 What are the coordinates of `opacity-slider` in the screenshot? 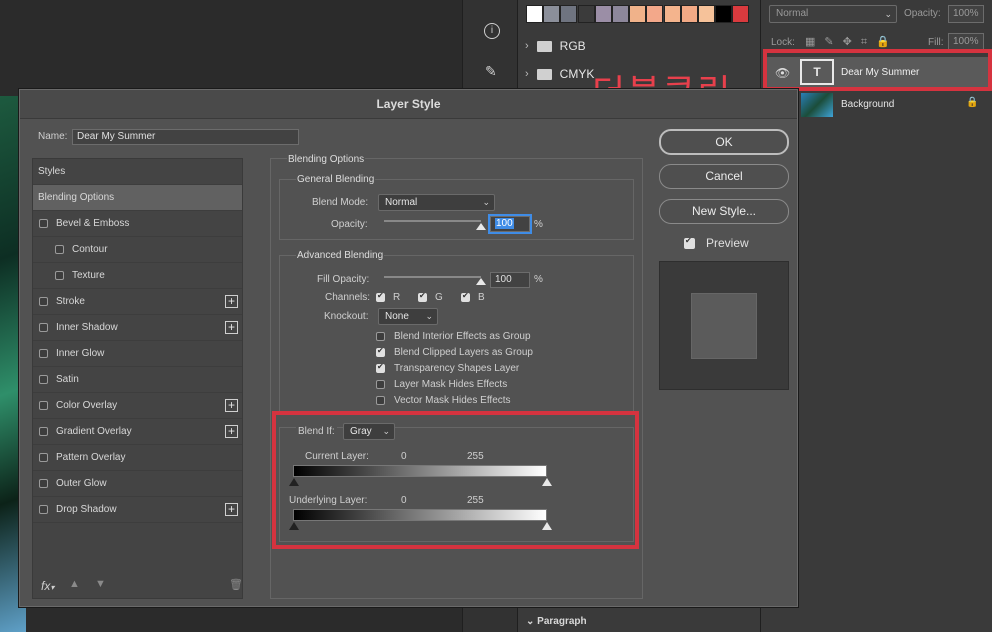 It's located at (432, 221).